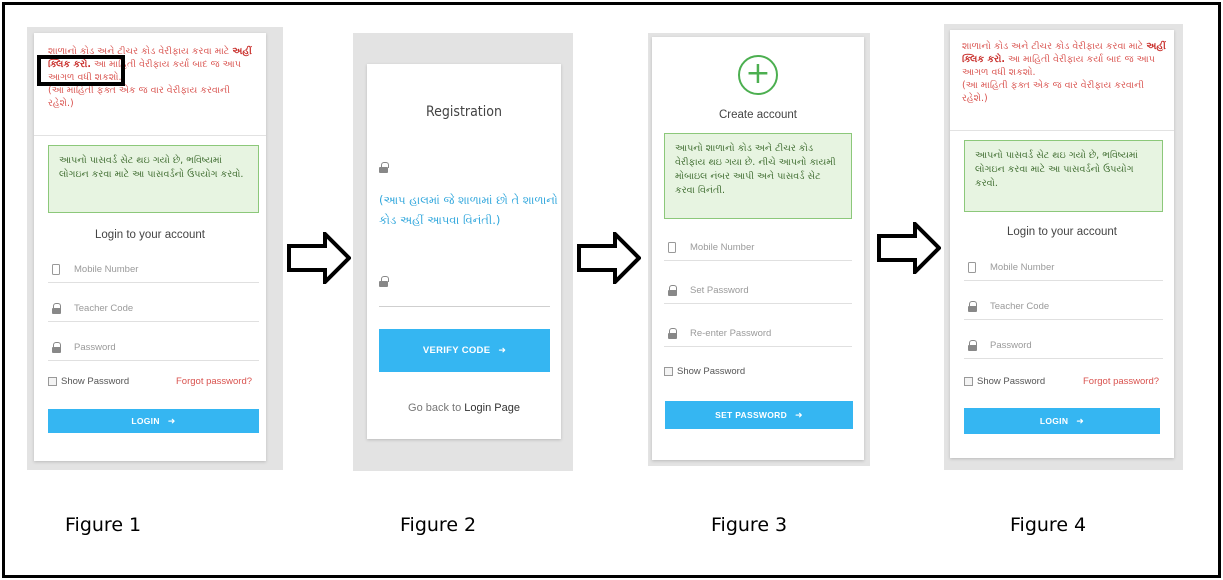 Image resolution: width=1223 pixels, height=580 pixels. I want to click on figure-3-label: Figure 3, so click(749, 525).